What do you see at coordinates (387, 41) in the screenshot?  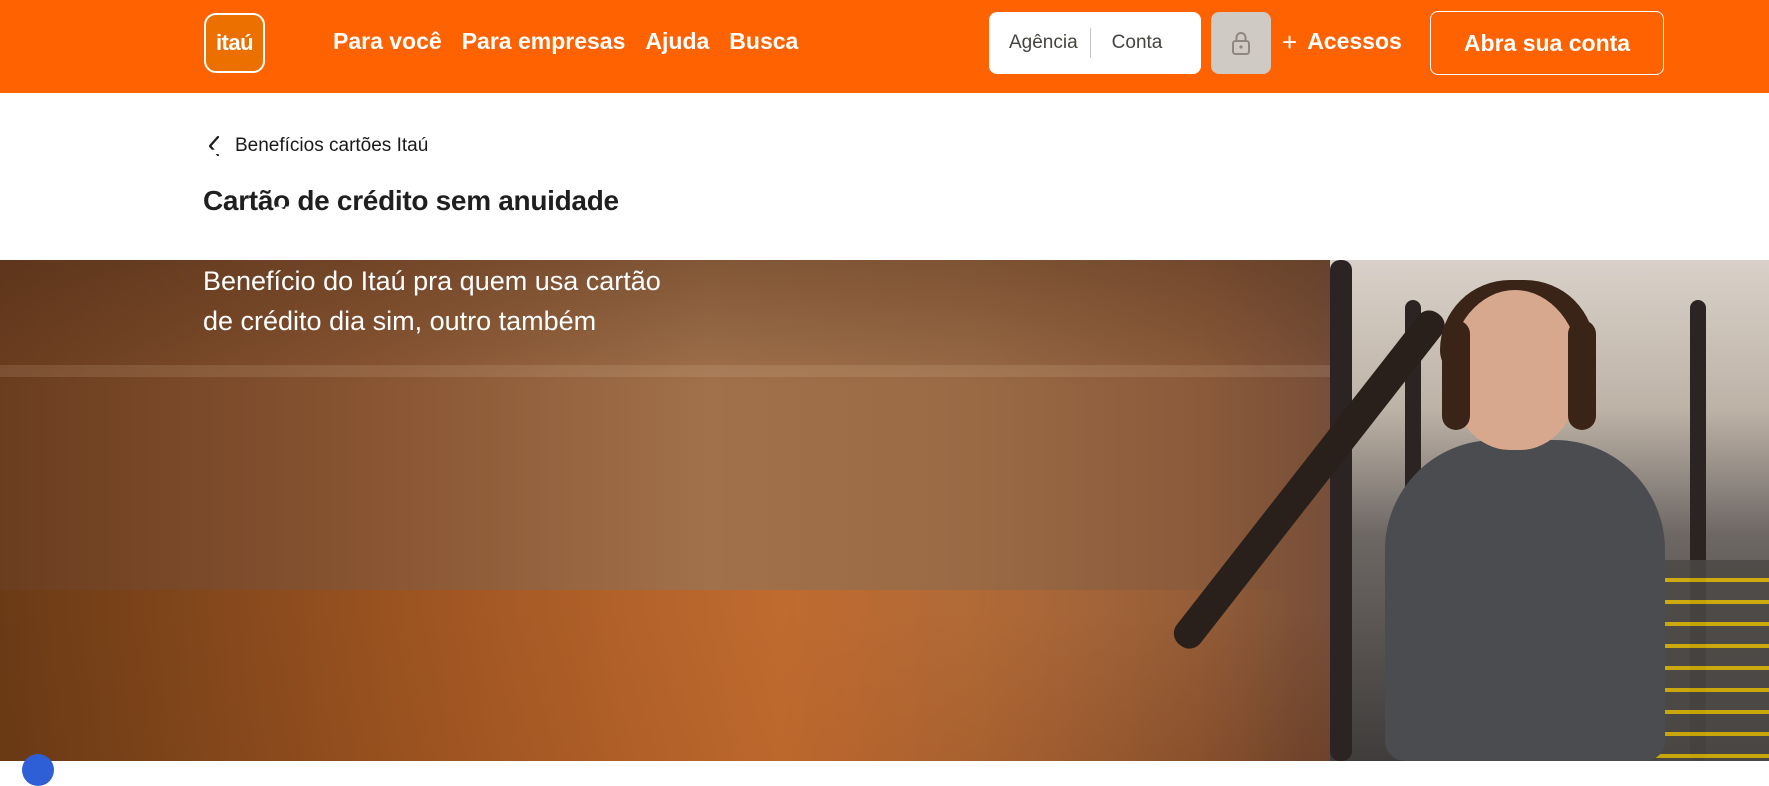 I see `nav-para-voce: Para você` at bounding box center [387, 41].